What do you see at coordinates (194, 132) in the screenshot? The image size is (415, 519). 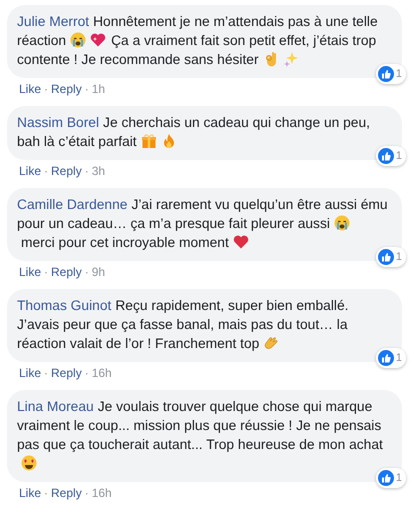 I see `comment-text: Nassim Borel Je cherchais un cadeau qui change un peu, bah là c’était parfait` at bounding box center [194, 132].